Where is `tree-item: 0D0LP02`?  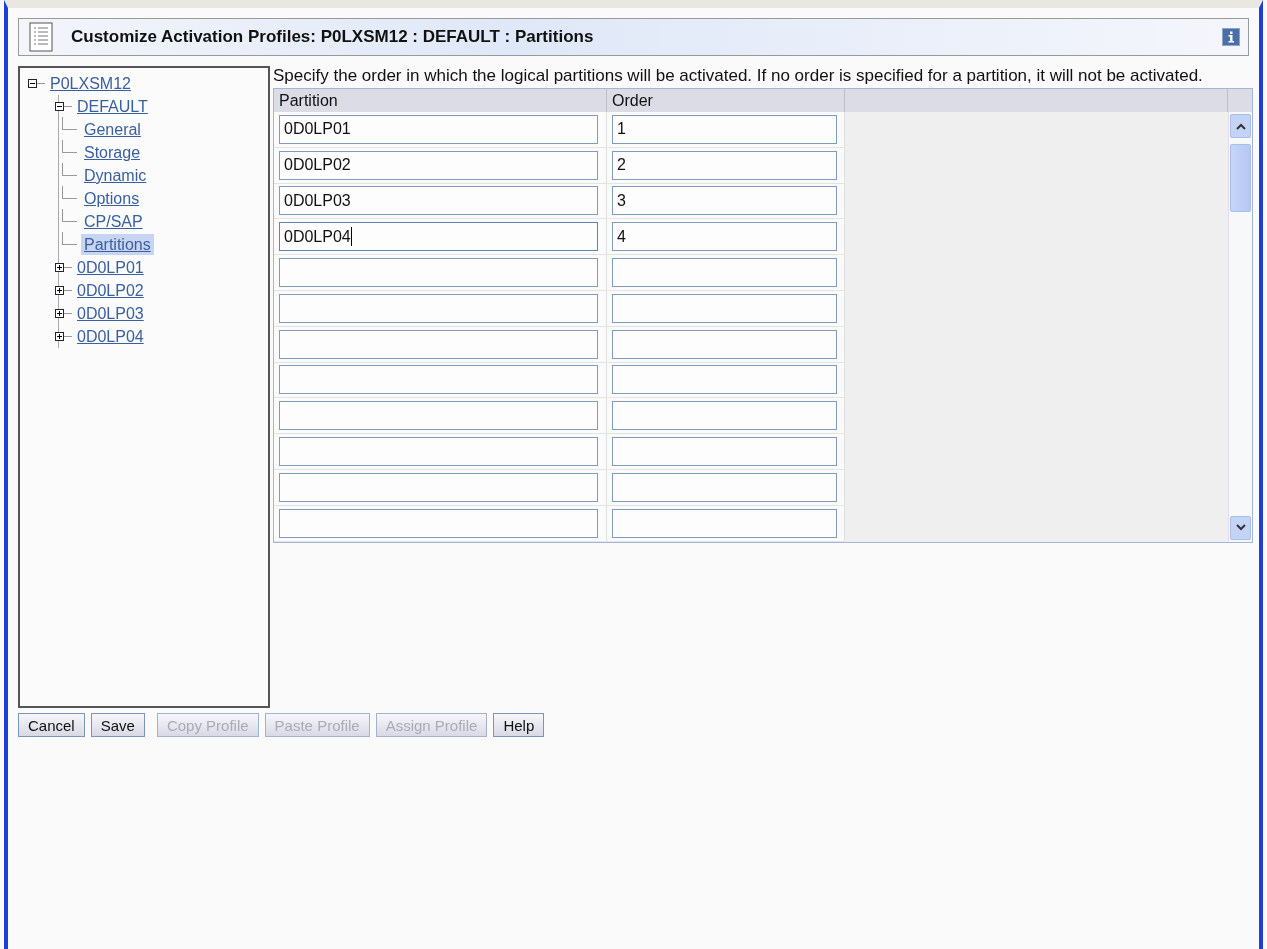 tree-item: 0D0LP02 is located at coordinates (110, 290).